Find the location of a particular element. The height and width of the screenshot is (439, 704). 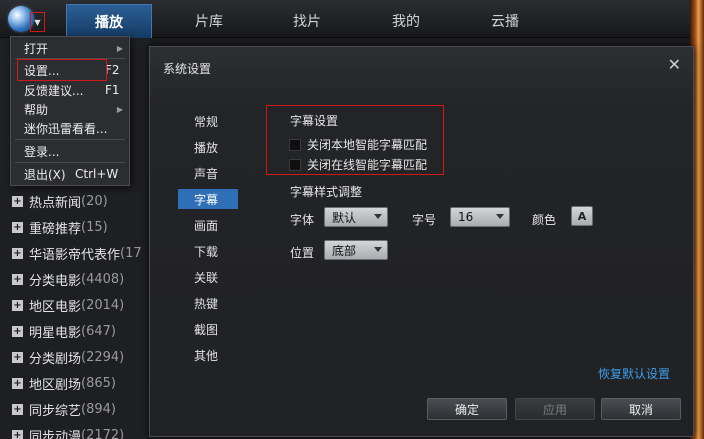

font-size-label: 字号 is located at coordinates (424, 220).